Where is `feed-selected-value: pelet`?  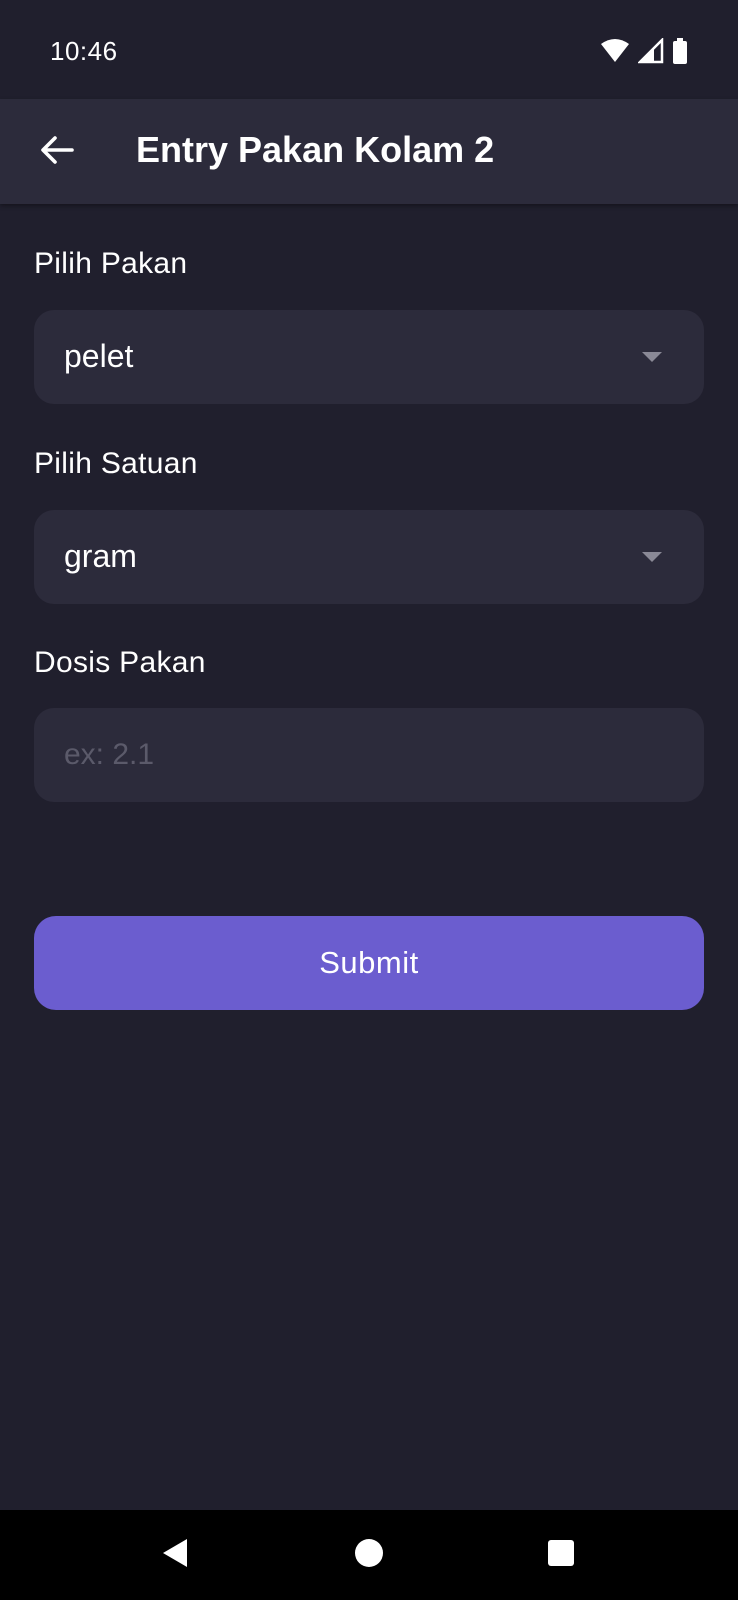 feed-selected-value: pelet is located at coordinates (99, 356).